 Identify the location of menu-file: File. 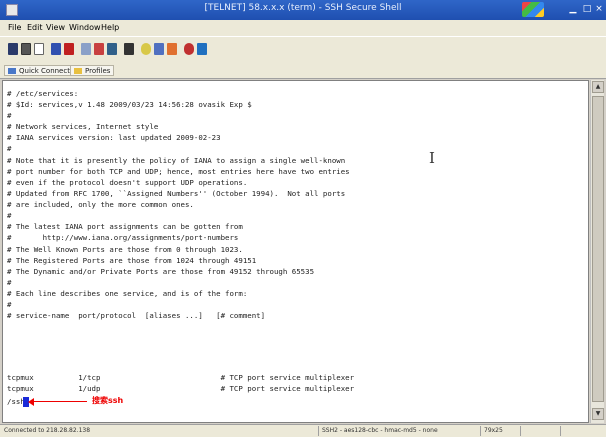
(14, 27).